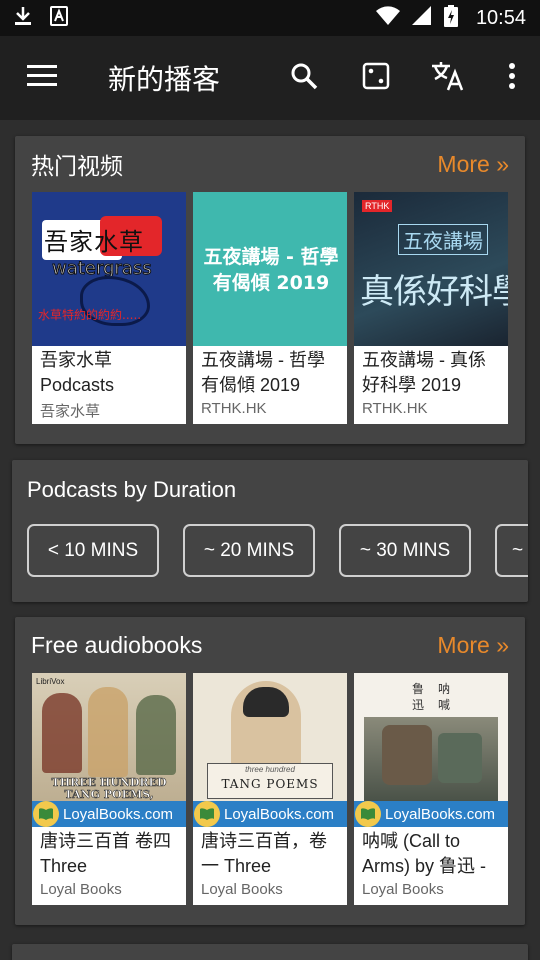  I want to click on tile-title: 呐喊 (Call to Arms) by 鲁迅 -, so click(424, 853).